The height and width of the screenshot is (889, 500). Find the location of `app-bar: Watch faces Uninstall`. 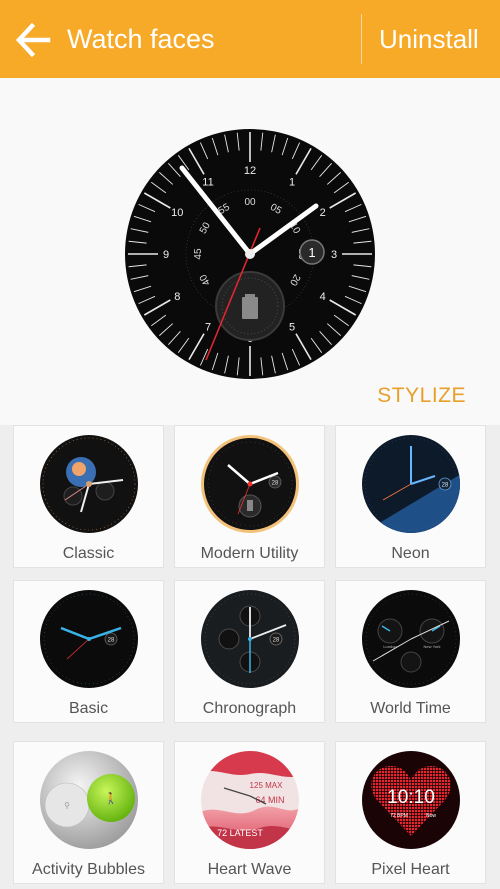

app-bar: Watch faces Uninstall is located at coordinates (250, 39).